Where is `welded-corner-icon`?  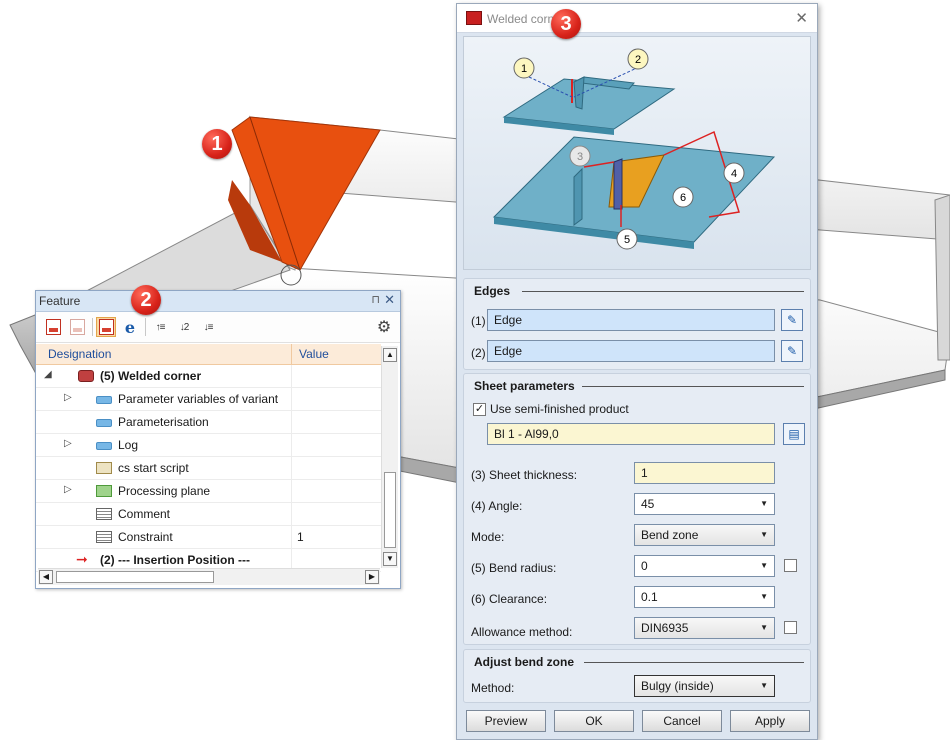 welded-corner-icon is located at coordinates (86, 376).